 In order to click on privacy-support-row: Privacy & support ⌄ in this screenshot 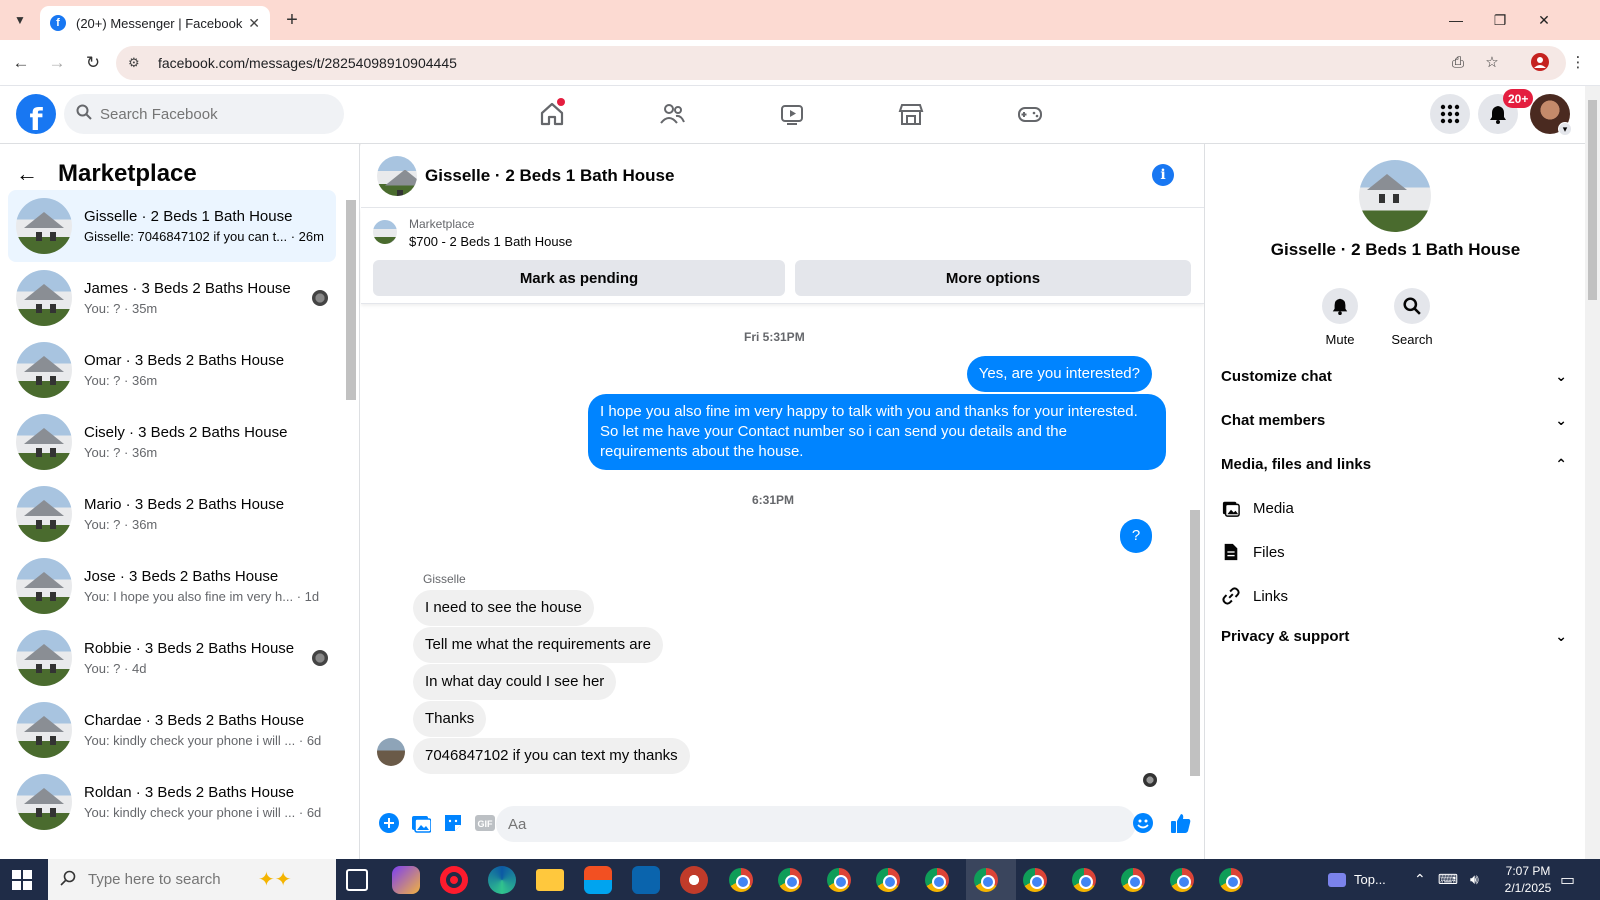, I will do `click(1396, 636)`.